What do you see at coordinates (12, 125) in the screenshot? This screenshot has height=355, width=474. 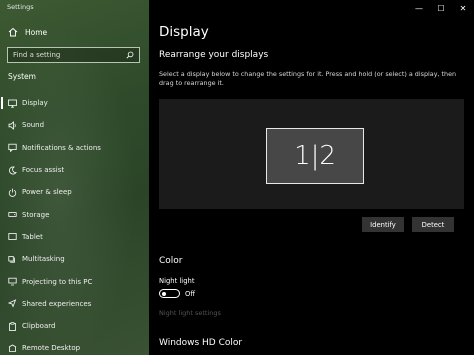 I see `speaker-icon` at bounding box center [12, 125].